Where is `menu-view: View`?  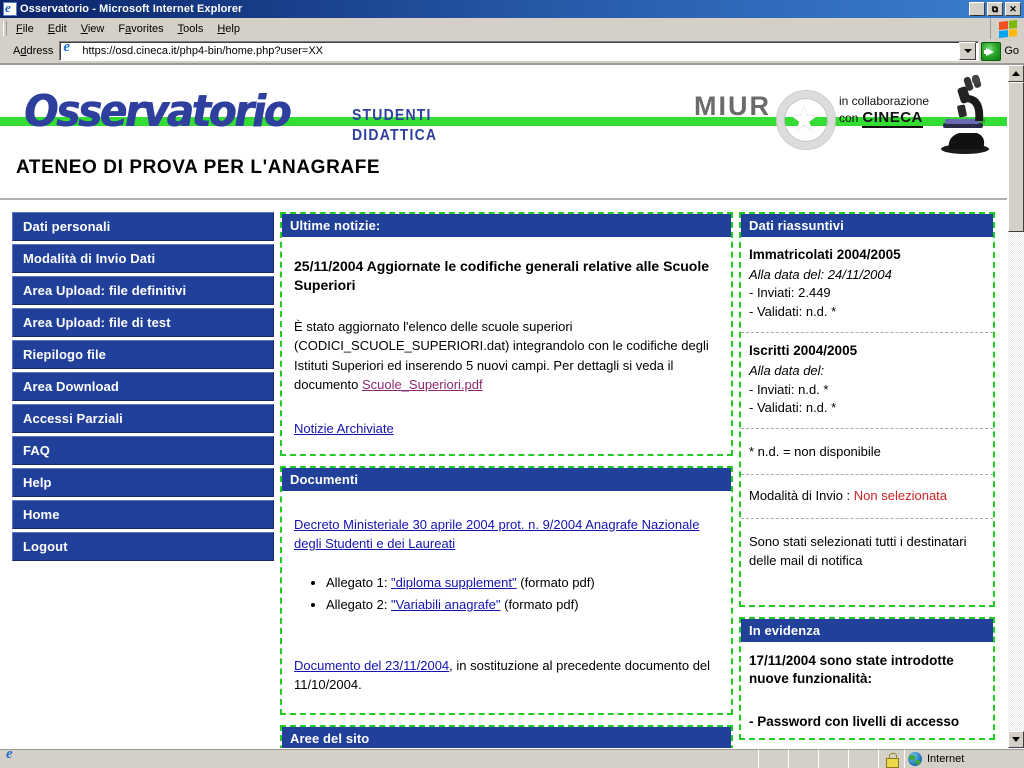 menu-view: View is located at coordinates (93, 29).